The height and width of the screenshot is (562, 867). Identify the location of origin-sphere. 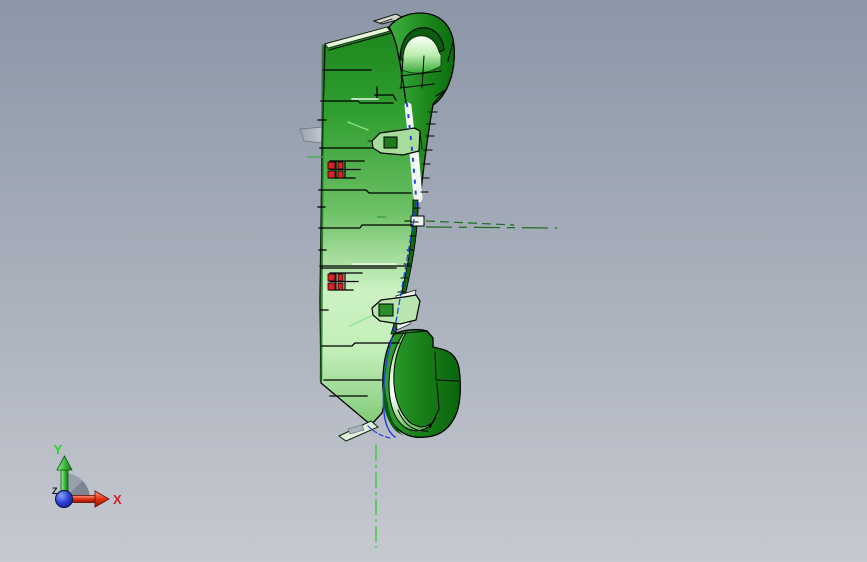
(64, 499).